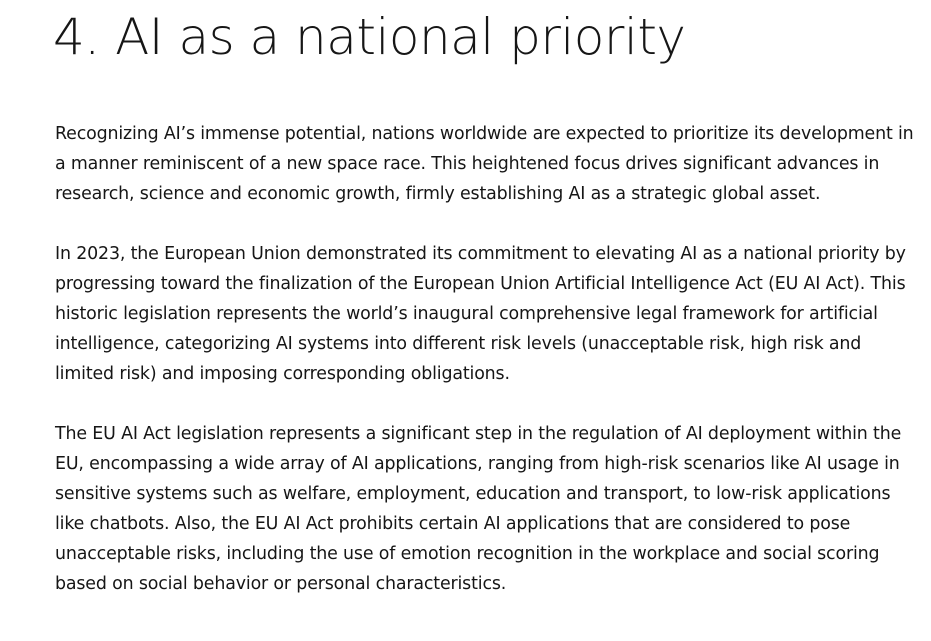 The image size is (931, 641). What do you see at coordinates (369, 37) in the screenshot?
I see `section-heading: 4. AI as a national priority` at bounding box center [369, 37].